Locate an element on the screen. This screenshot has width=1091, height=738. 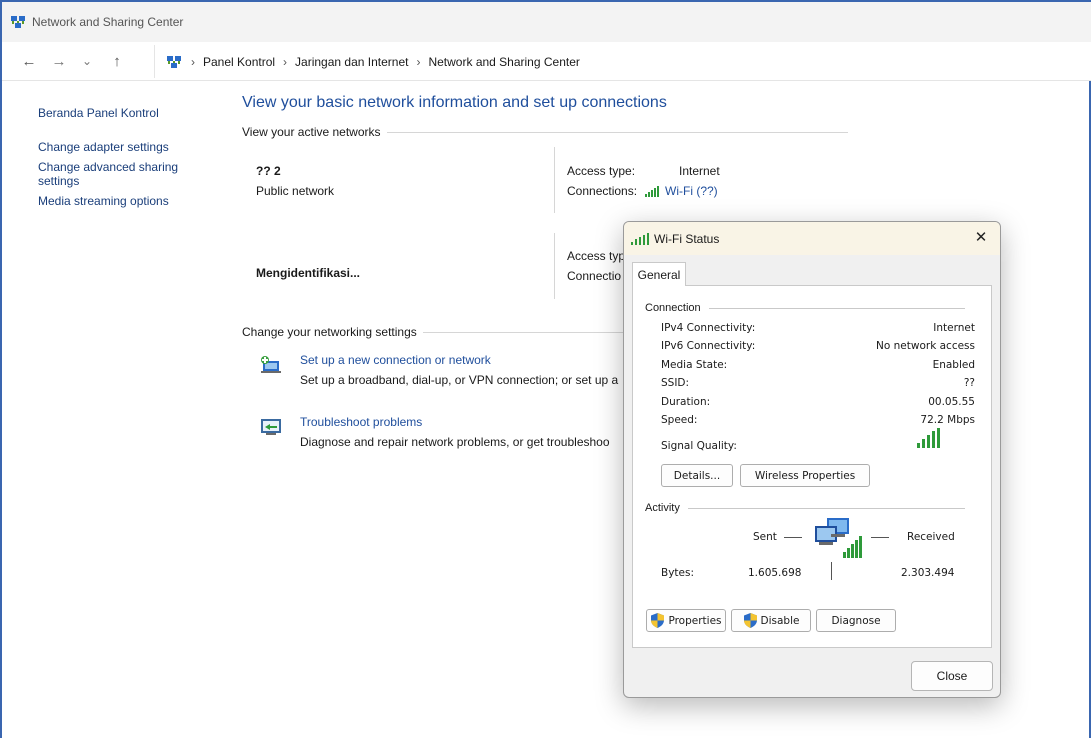
breadcrumb-network-internet: Jaringan dan Internet is located at coordinates (351, 62).